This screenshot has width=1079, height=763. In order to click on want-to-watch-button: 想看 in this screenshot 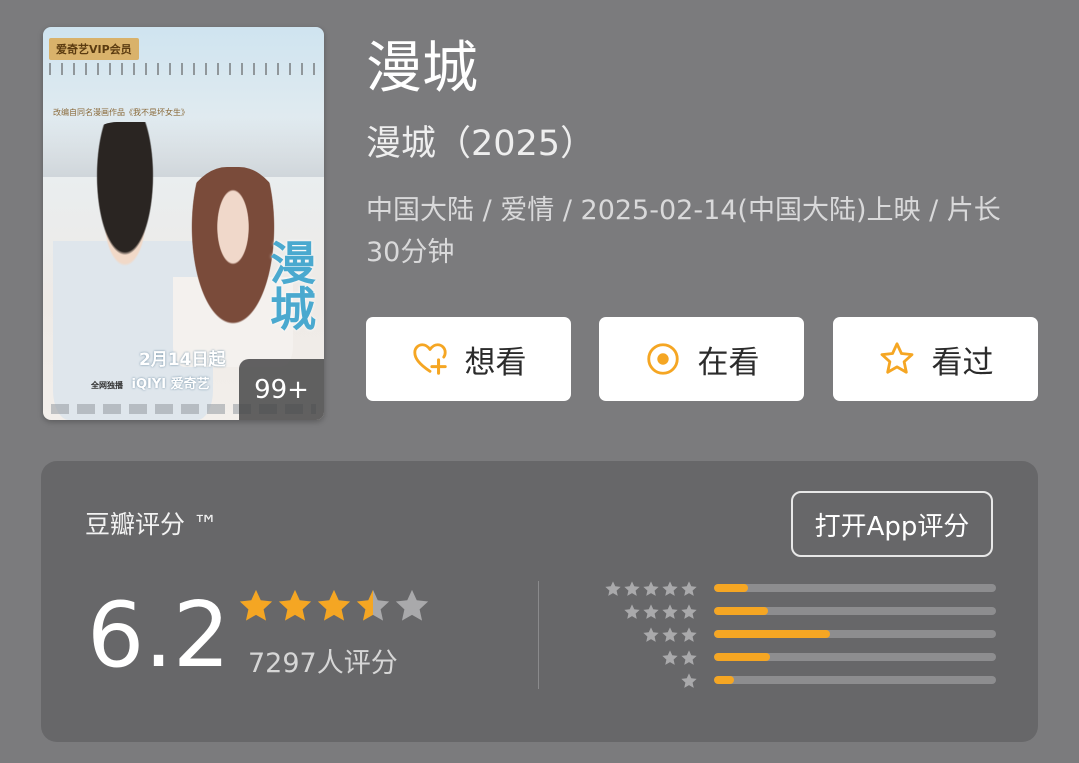, I will do `click(468, 359)`.